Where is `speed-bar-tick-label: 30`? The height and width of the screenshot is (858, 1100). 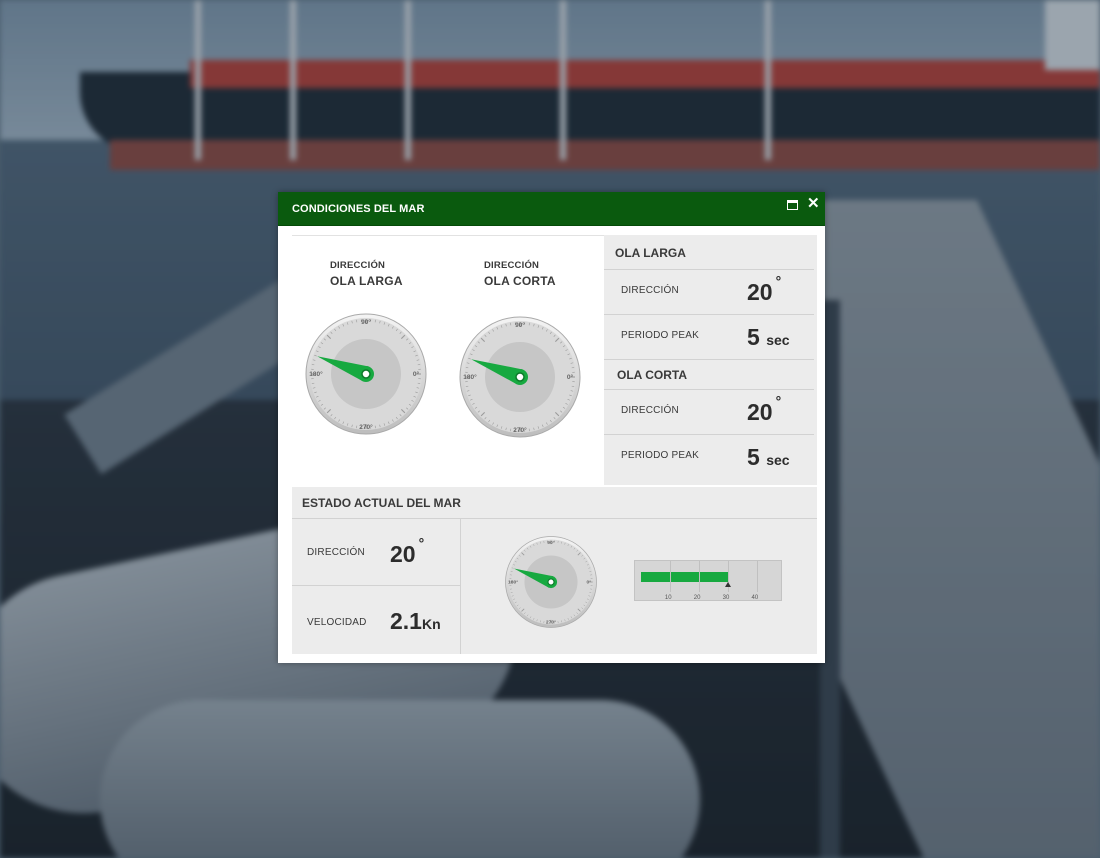 speed-bar-tick-label: 30 is located at coordinates (726, 598).